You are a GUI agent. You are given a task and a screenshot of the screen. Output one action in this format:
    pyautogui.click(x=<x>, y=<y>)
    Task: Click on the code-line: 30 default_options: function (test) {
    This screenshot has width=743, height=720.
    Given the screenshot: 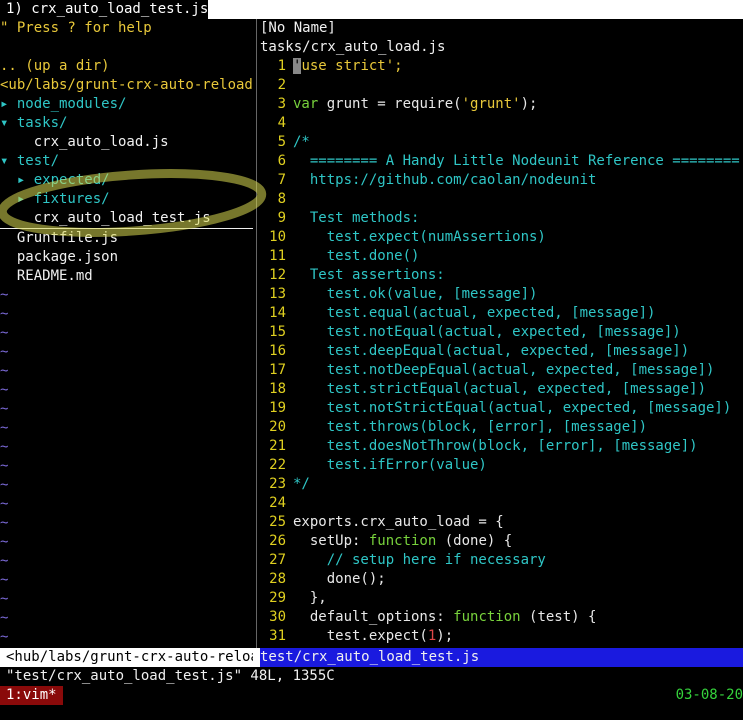 What is the action you would take?
    pyautogui.click(x=501, y=617)
    